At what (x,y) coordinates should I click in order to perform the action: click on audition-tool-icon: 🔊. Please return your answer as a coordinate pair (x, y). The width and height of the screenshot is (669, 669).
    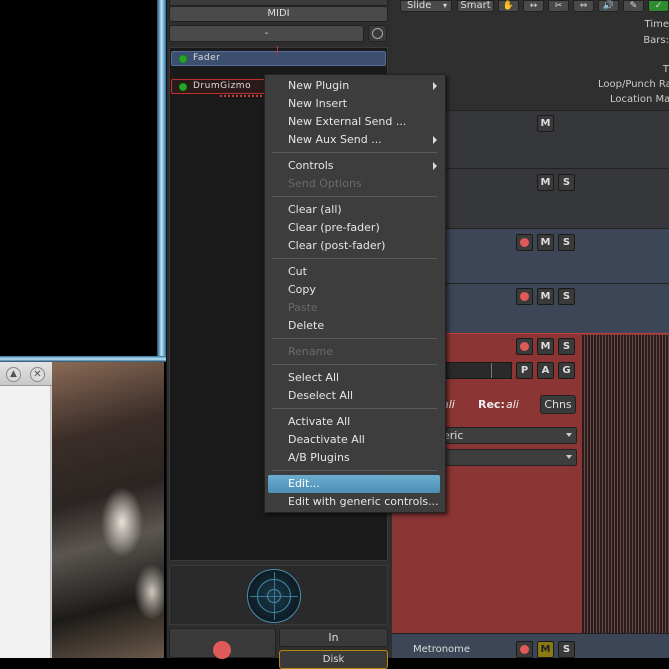
    Looking at the image, I should click on (608, 6).